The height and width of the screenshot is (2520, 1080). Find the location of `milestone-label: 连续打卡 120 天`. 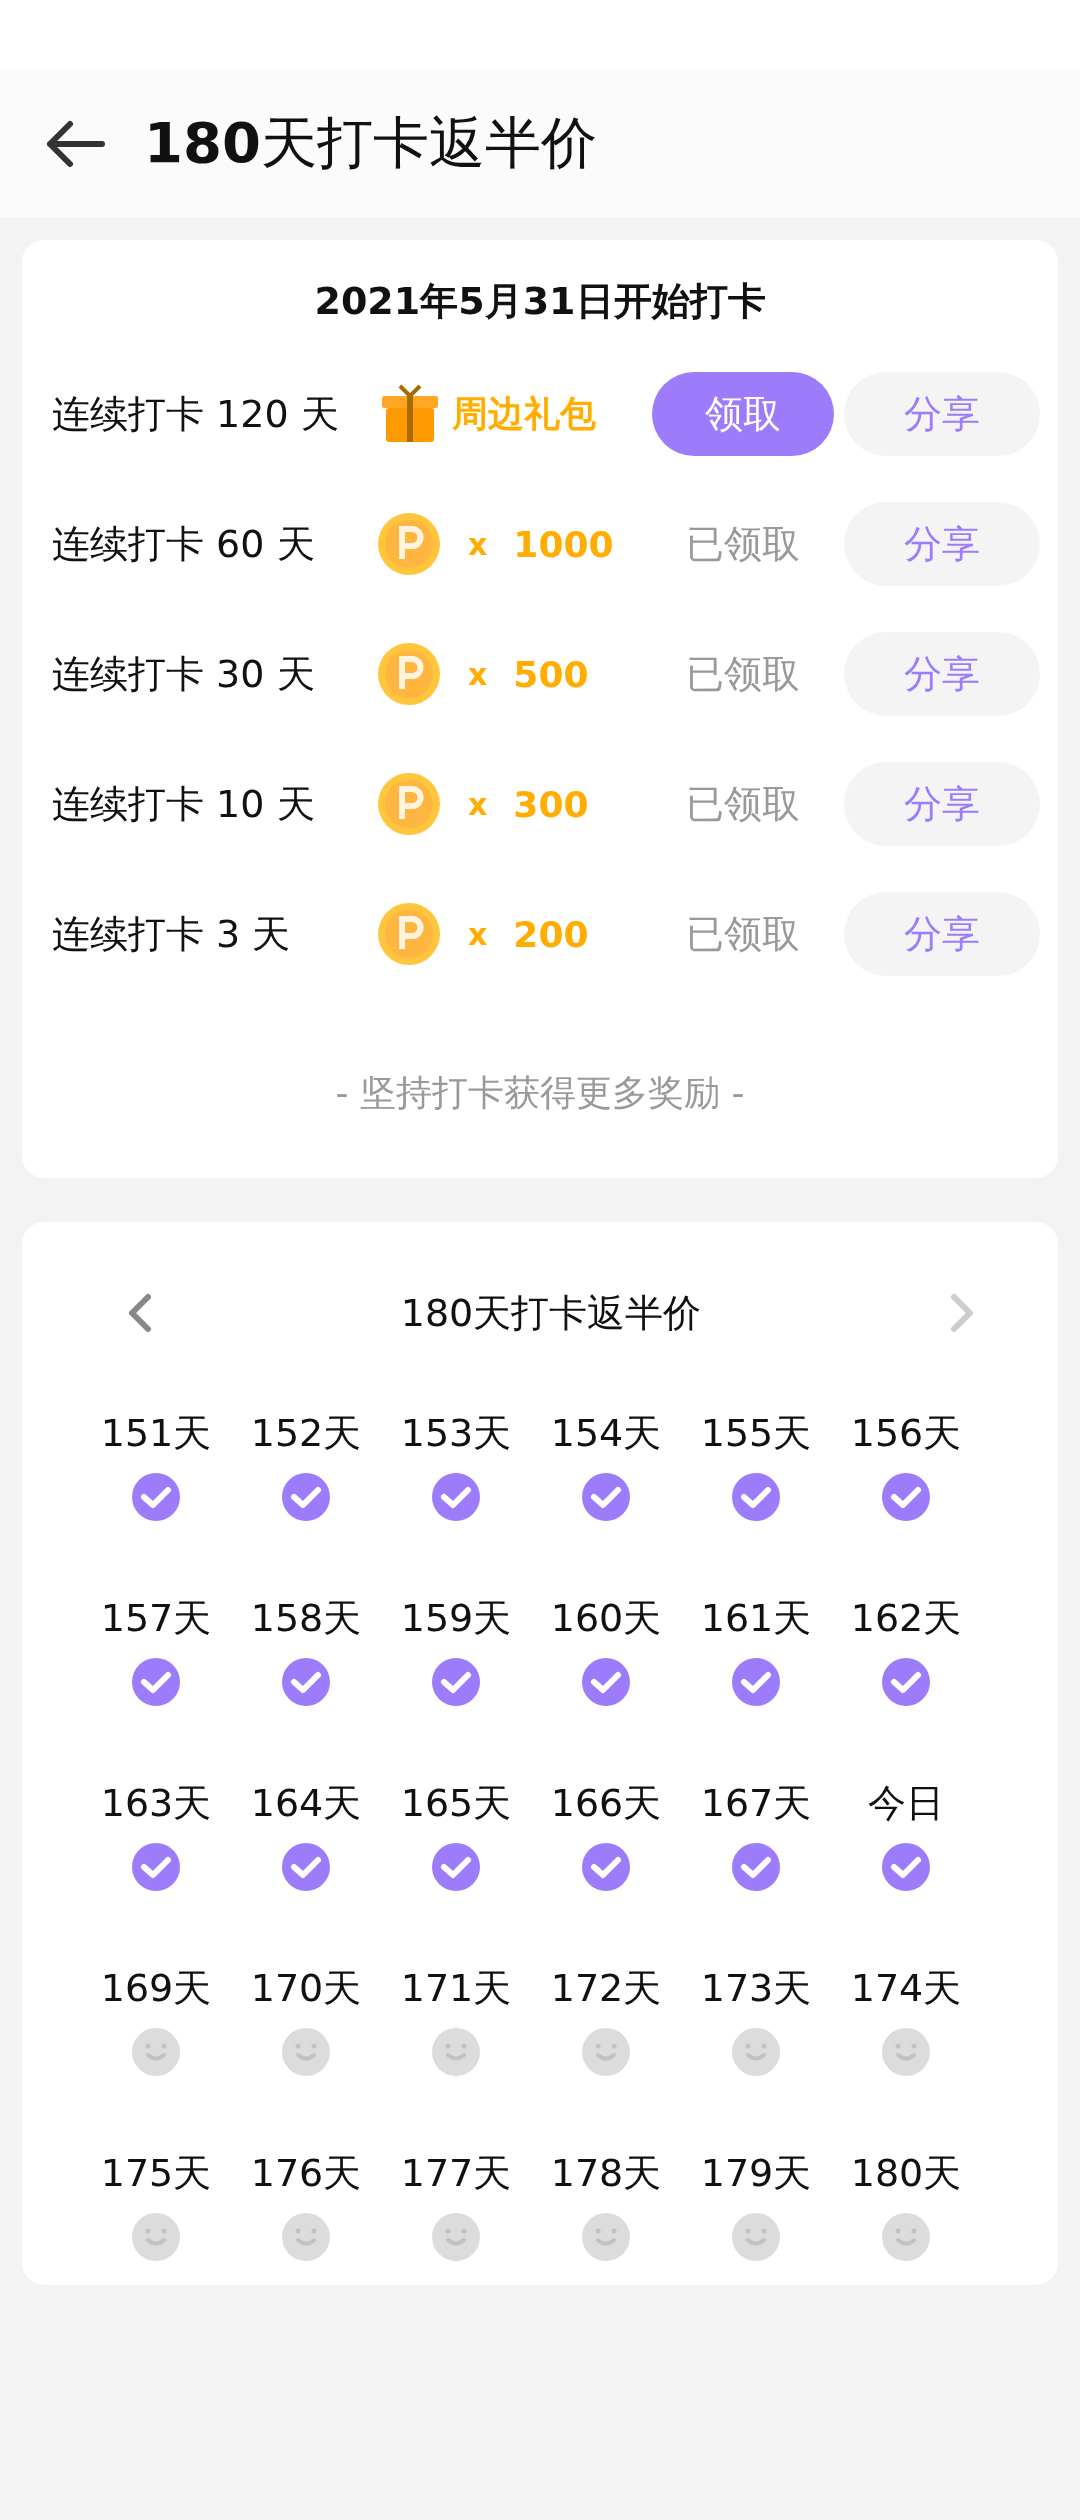

milestone-label: 连续打卡 120 天 is located at coordinates (196, 414).